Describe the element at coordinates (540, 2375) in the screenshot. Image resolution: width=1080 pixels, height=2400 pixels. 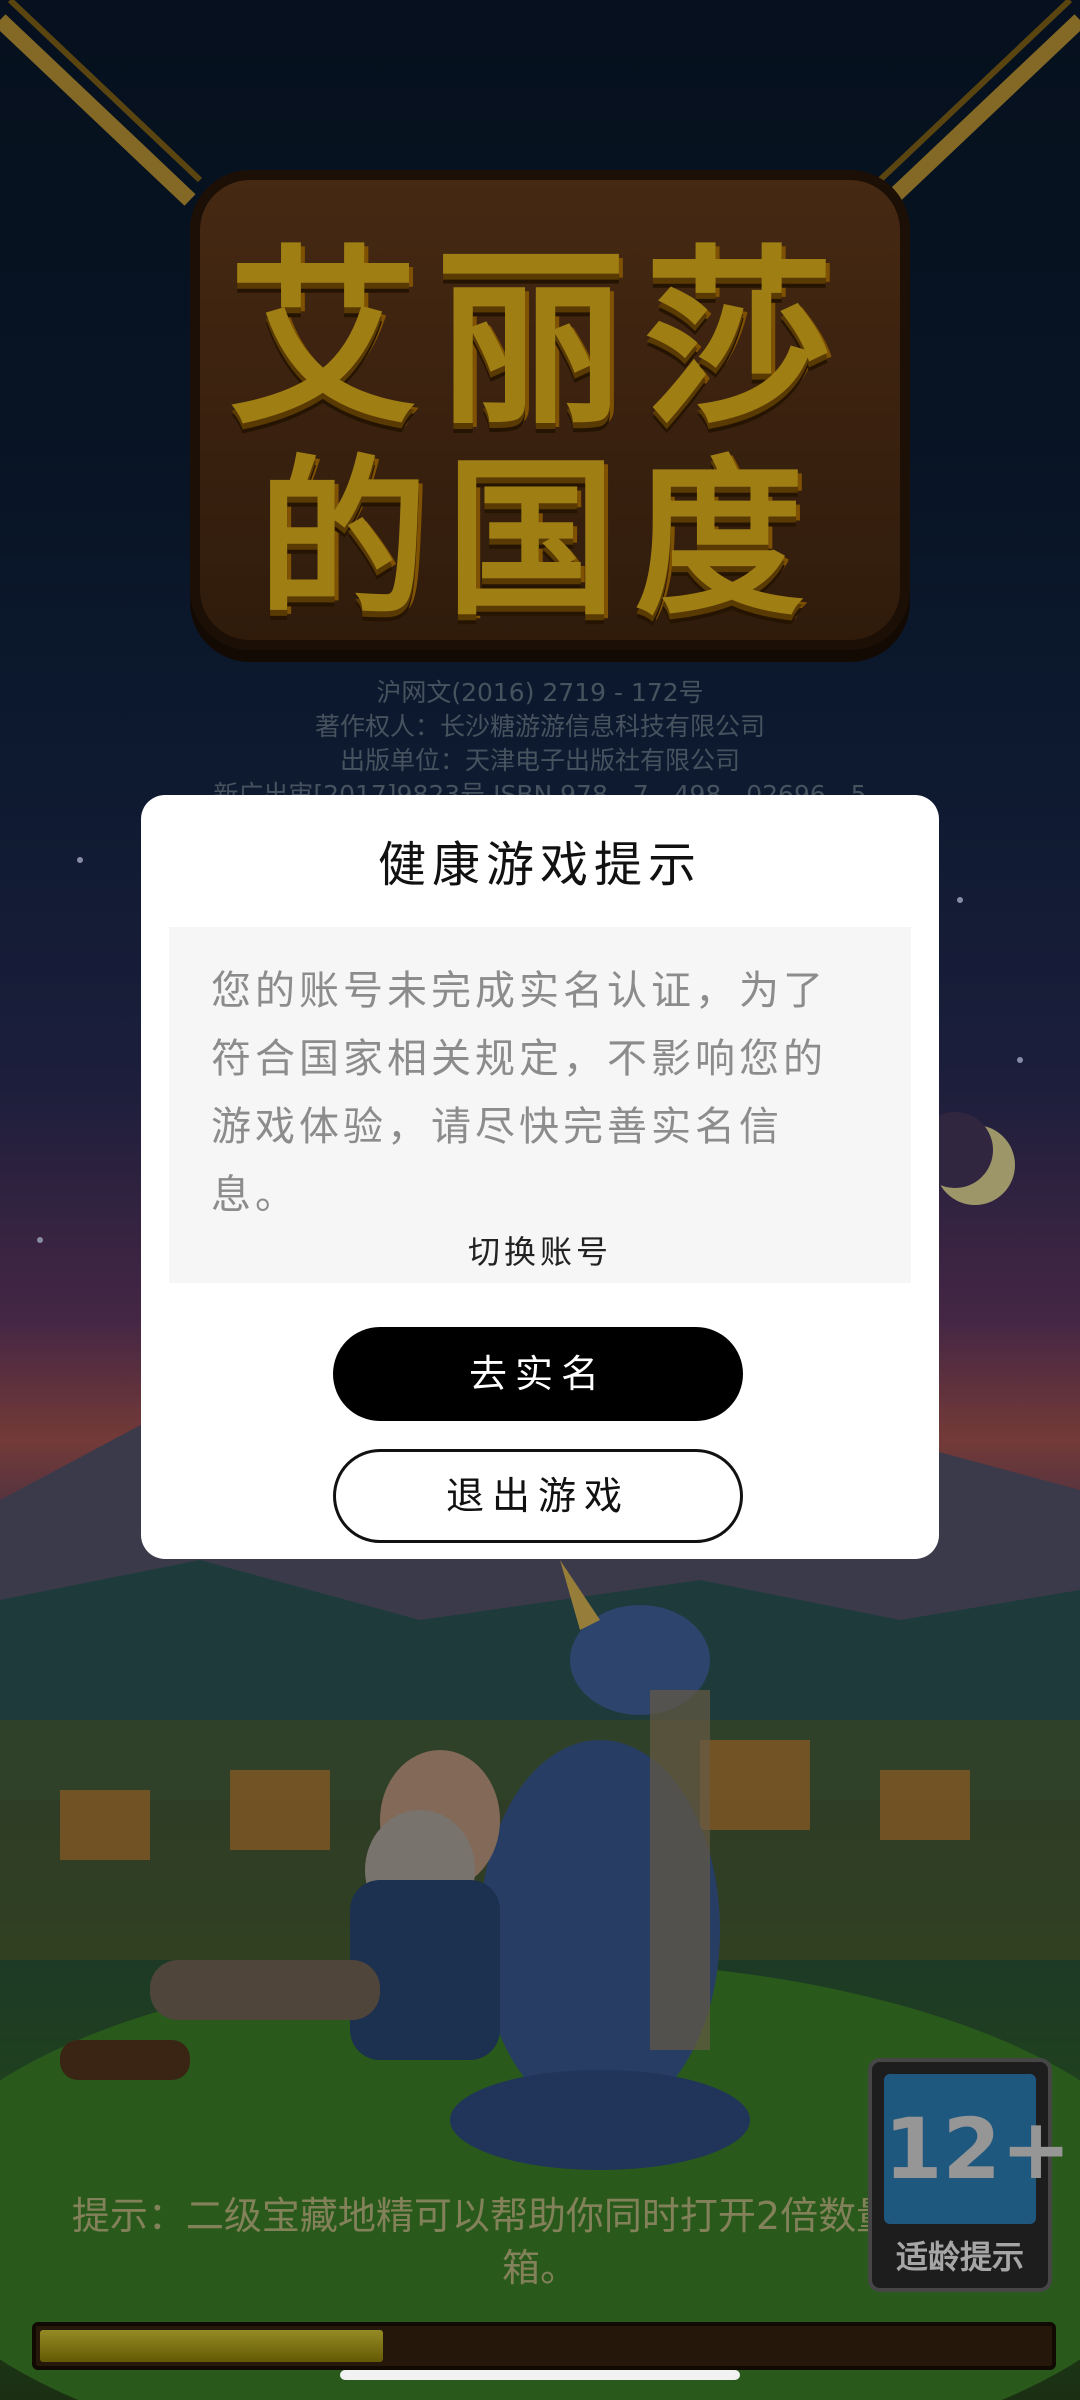
I see `home-indicator` at that location.